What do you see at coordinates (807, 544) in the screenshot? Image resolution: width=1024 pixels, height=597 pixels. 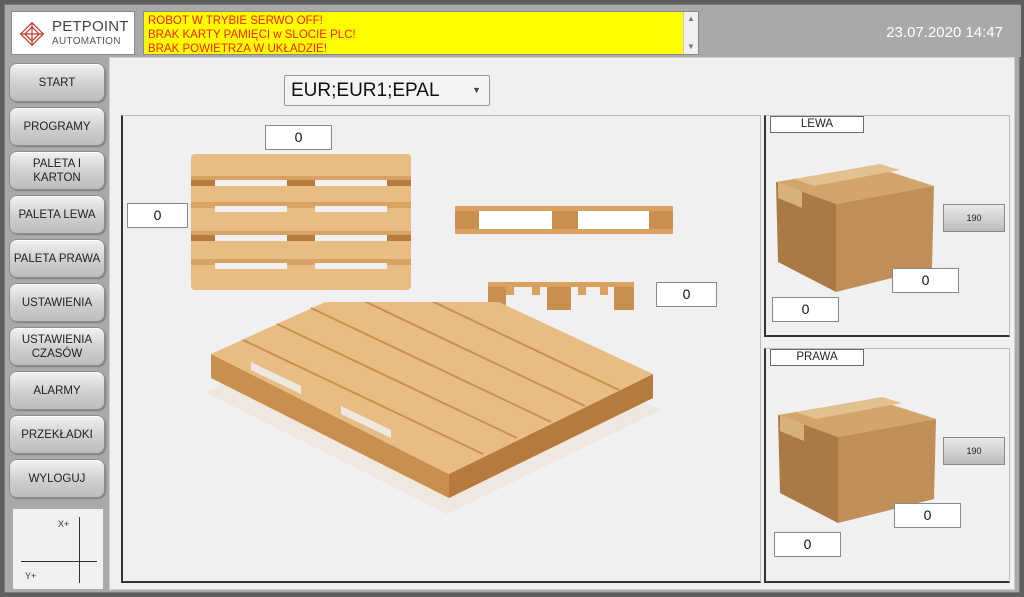 I see `box-right-length-input: 0` at bounding box center [807, 544].